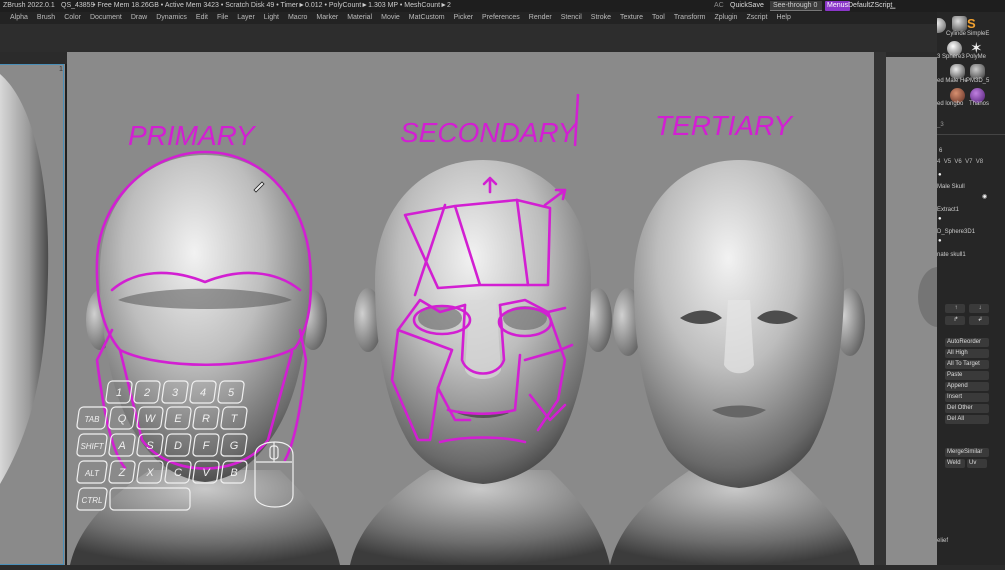  What do you see at coordinates (203, 393) in the screenshot?
I see `key-label: 4` at bounding box center [203, 393].